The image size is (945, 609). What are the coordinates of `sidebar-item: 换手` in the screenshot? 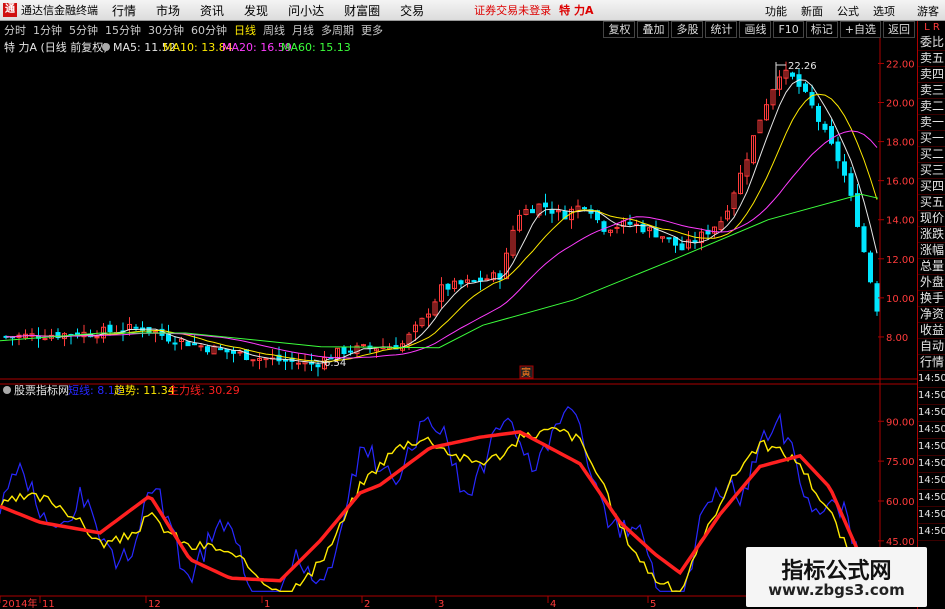 It's located at (931, 299).